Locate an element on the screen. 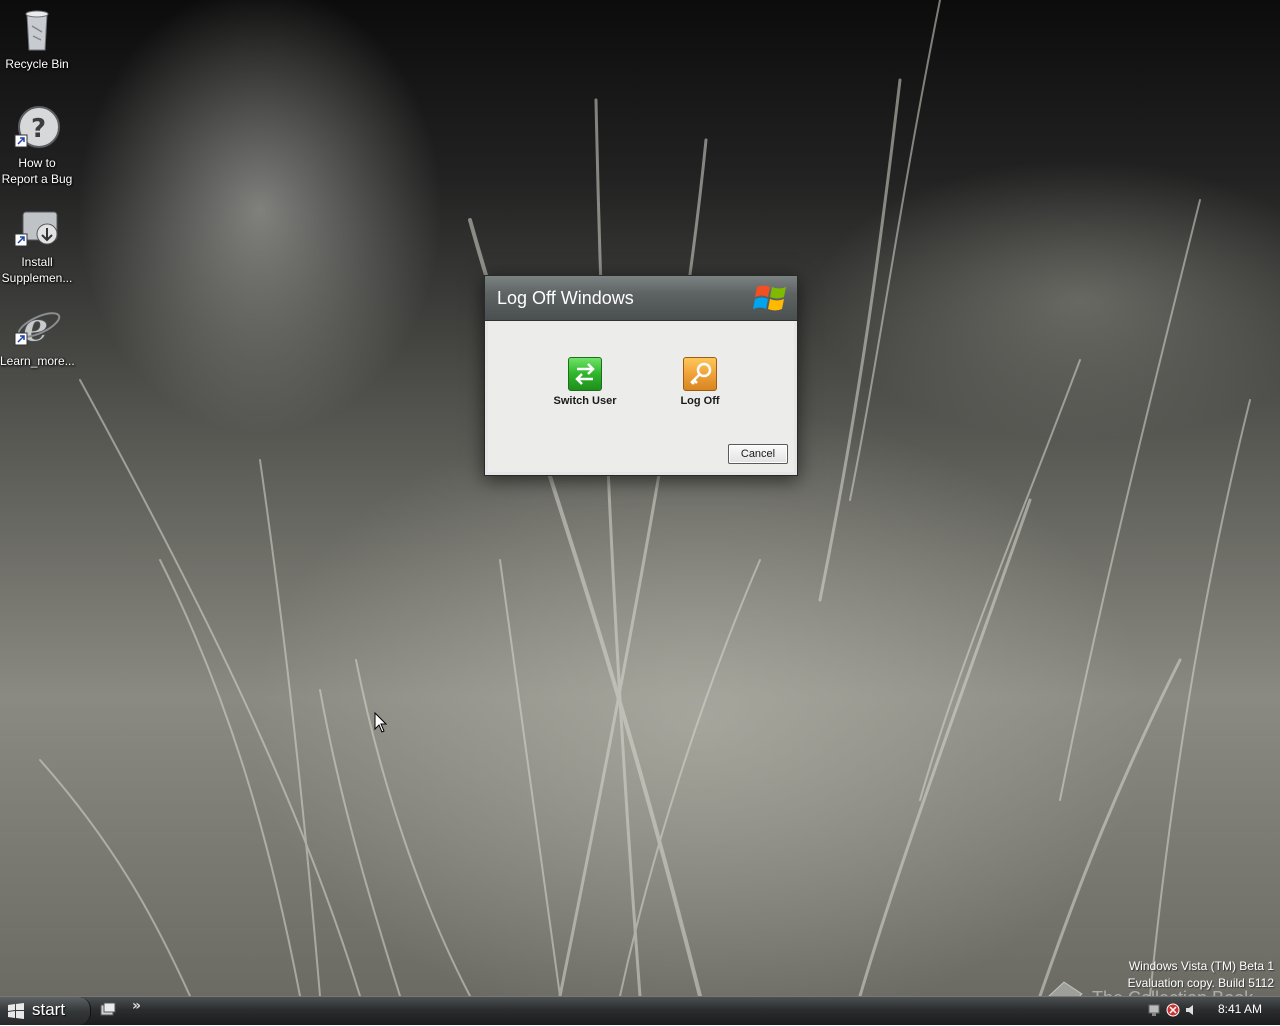 Image resolution: width=1280 pixels, height=1026 pixels. security-alert-icon is located at coordinates (1173, 1010).